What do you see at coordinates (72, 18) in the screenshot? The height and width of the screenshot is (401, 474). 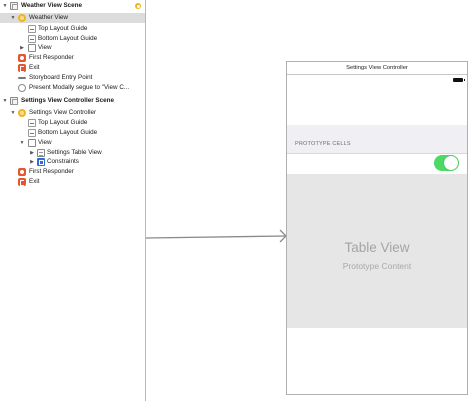 I see `outline-row-weather-view: ▼ Weather View` at bounding box center [72, 18].